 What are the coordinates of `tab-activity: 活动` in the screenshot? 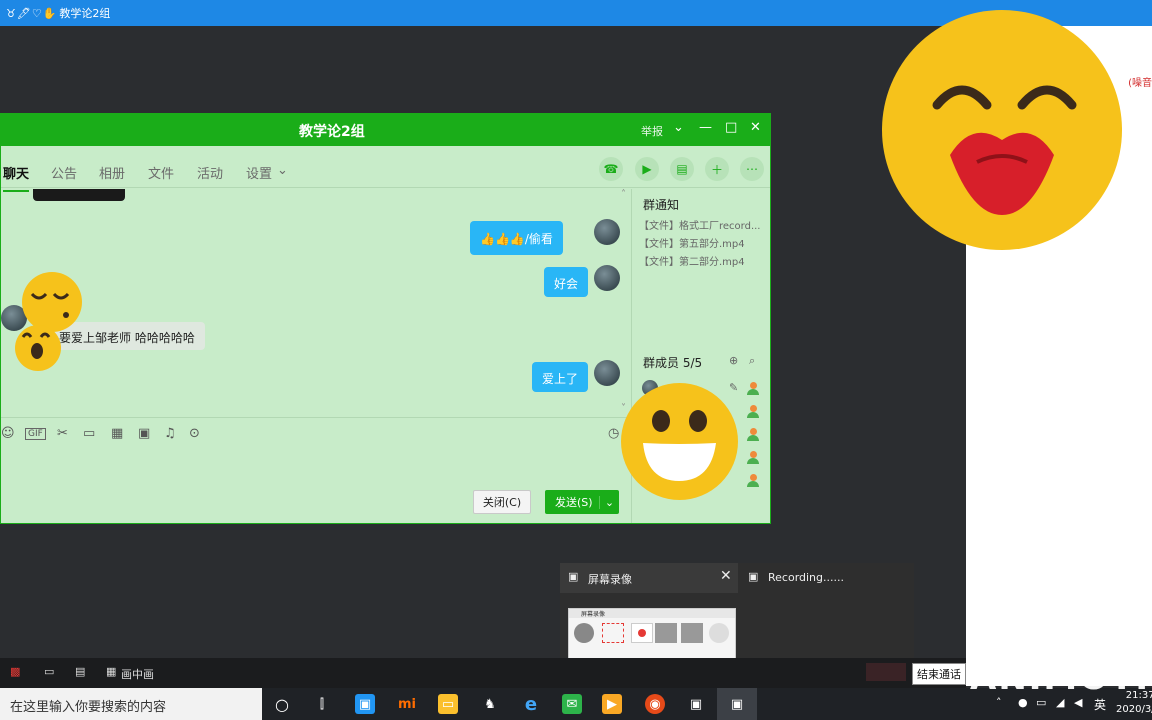 It's located at (210, 172).